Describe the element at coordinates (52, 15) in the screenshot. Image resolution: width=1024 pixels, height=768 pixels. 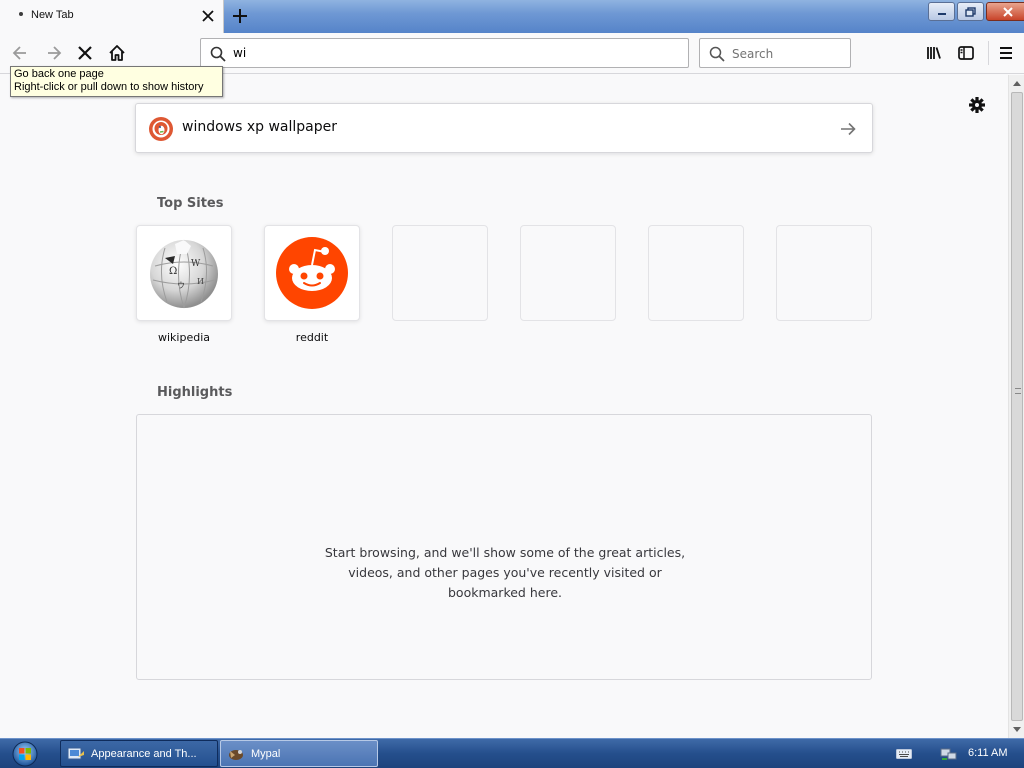
I see `tab-title: New Tab` at that location.